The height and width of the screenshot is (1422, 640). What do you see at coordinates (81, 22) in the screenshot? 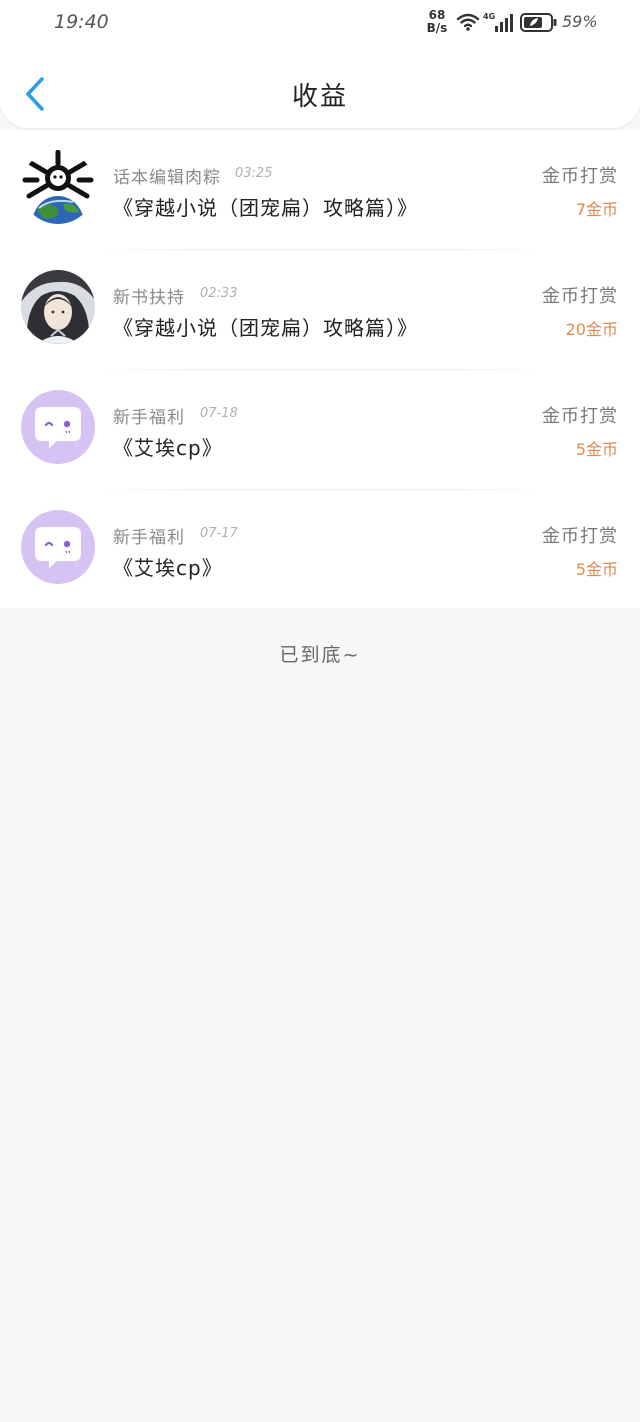
I see `status-time: 19:40` at bounding box center [81, 22].